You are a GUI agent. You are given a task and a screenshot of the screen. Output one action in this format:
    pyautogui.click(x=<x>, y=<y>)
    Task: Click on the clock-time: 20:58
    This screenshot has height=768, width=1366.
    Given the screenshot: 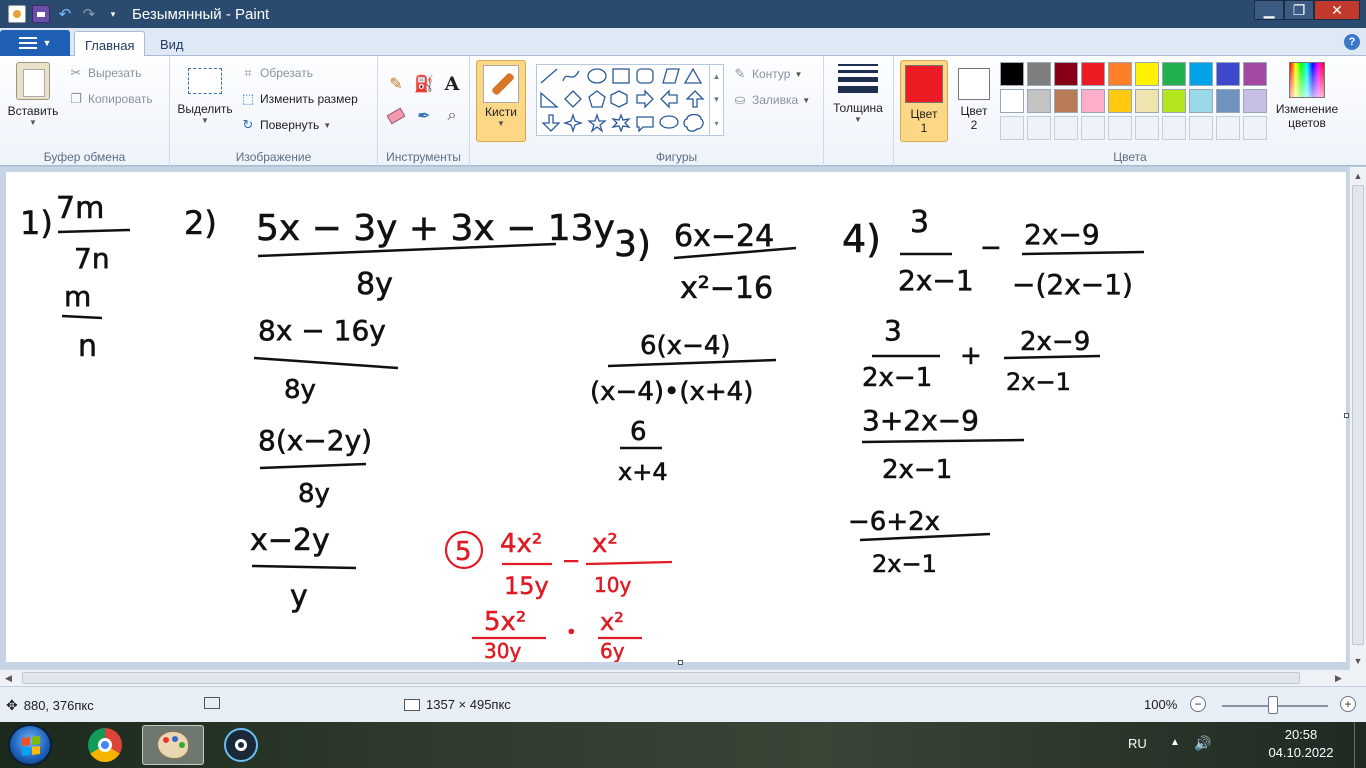 What is the action you would take?
    pyautogui.click(x=1301, y=734)
    